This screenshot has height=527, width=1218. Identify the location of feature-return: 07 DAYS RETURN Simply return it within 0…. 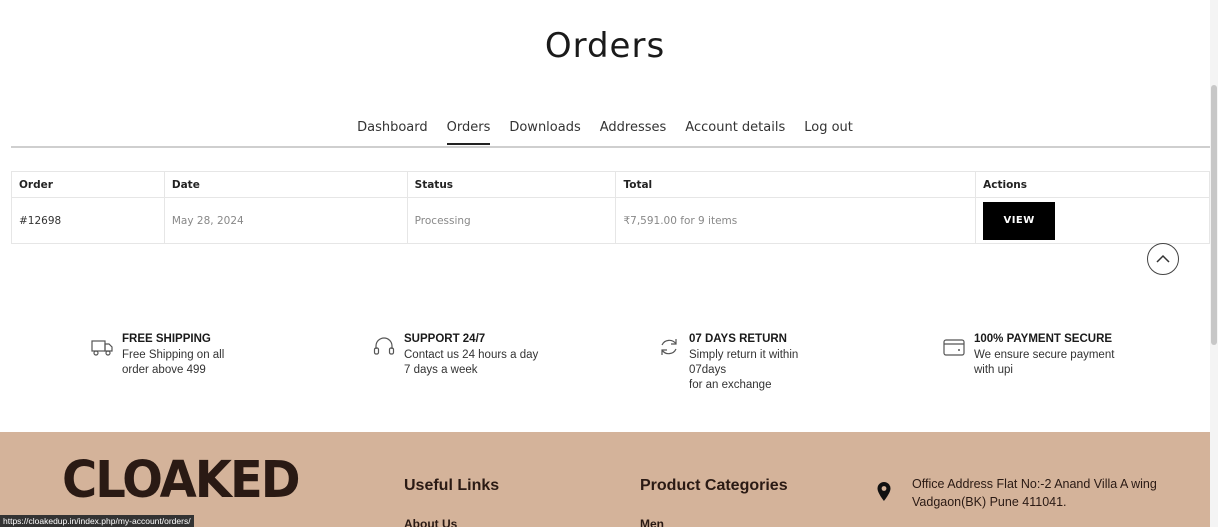
(727, 363).